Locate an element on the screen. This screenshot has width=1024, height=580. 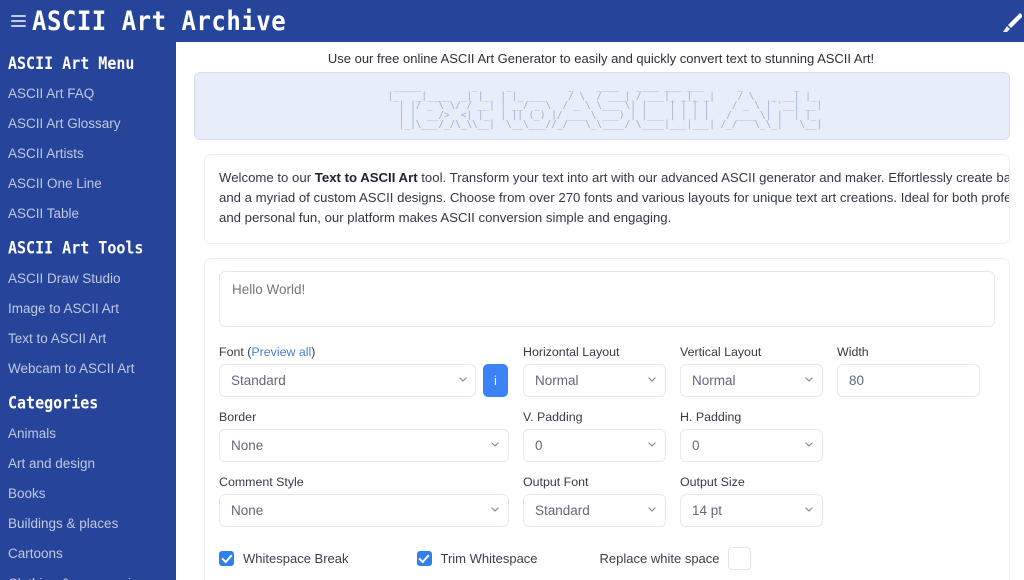
sidebar-item-text-to-ascii-art: Text to ASCII Art is located at coordinates (88, 338).